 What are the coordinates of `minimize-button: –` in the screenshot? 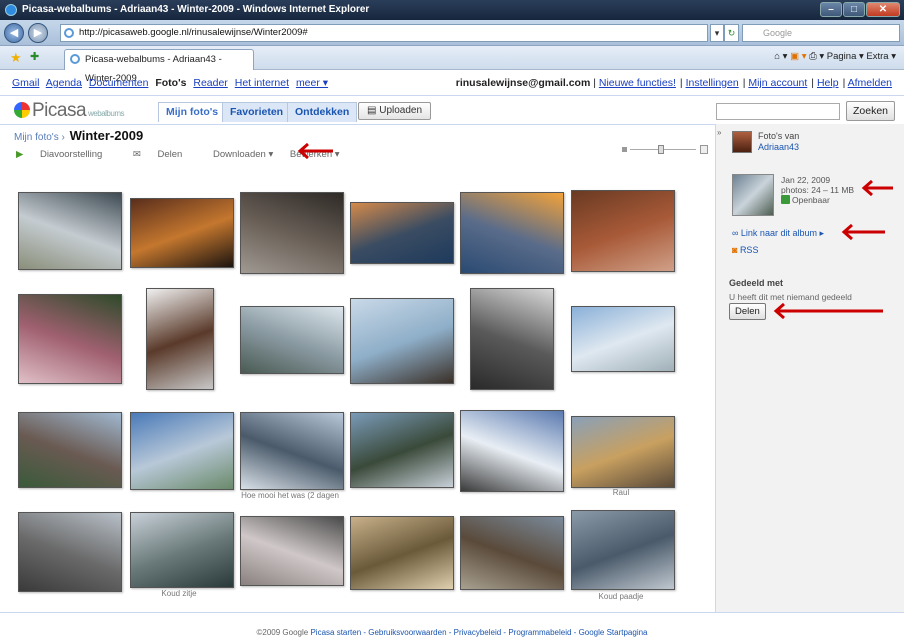 It's located at (831, 9).